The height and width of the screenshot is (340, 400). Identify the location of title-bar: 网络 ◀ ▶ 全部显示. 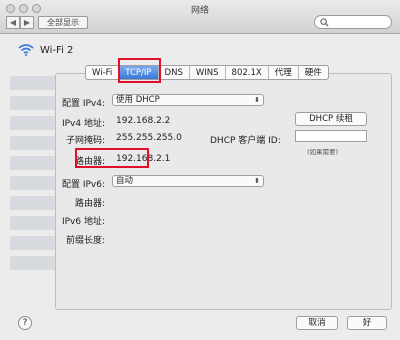
(200, 17).